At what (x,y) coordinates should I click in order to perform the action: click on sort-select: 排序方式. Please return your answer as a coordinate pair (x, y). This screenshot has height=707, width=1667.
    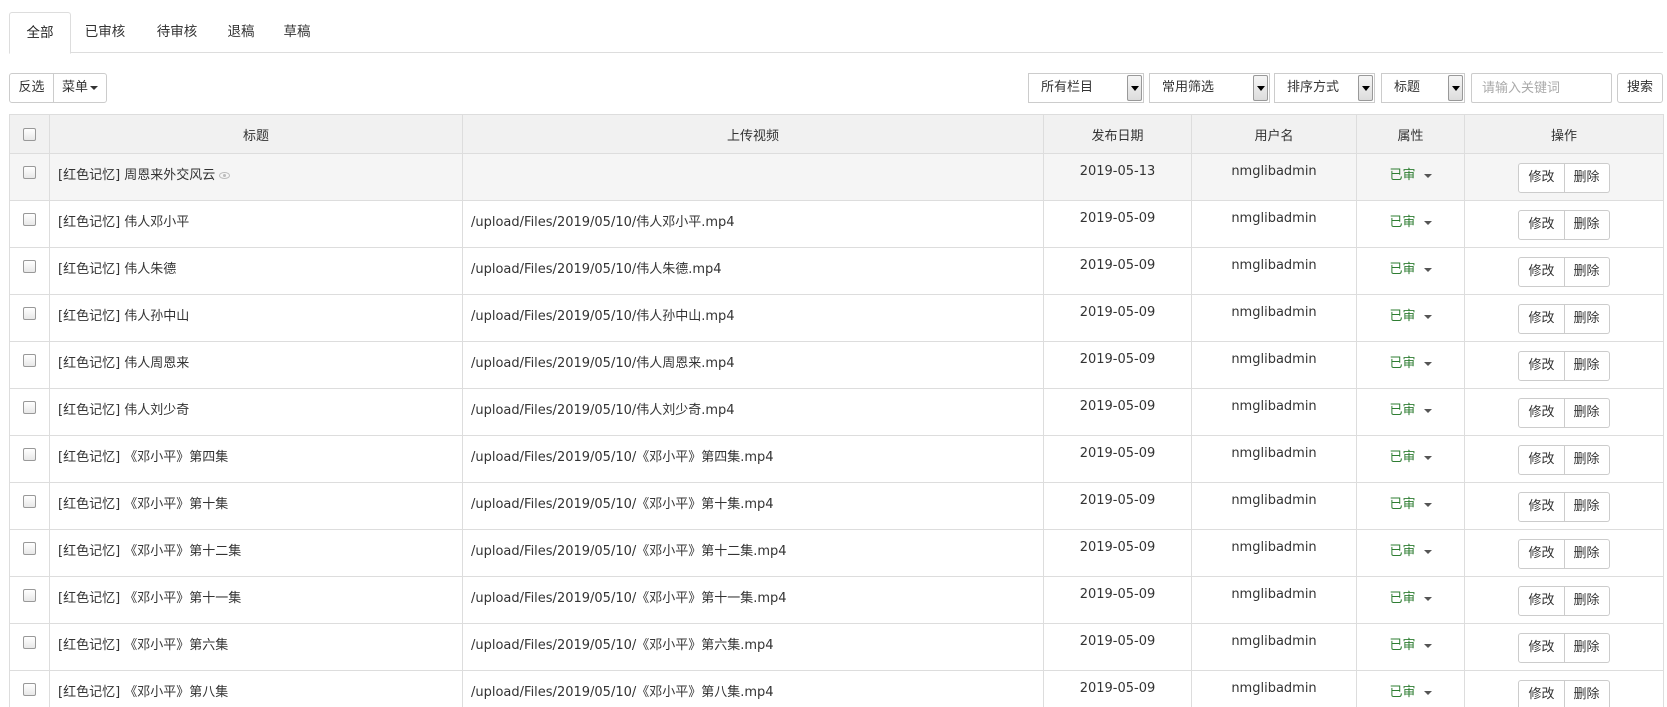
    Looking at the image, I should click on (1324, 88).